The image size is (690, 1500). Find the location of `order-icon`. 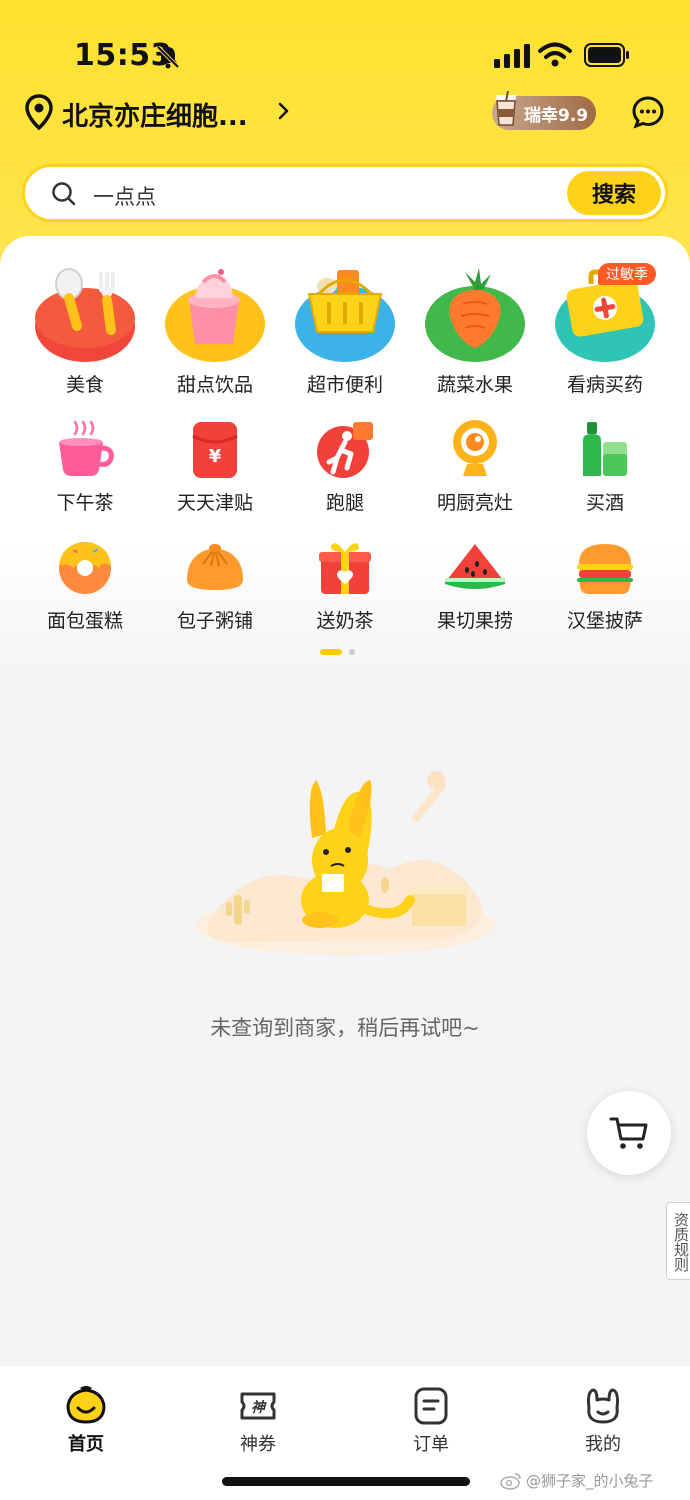

order-icon is located at coordinates (431, 1406).